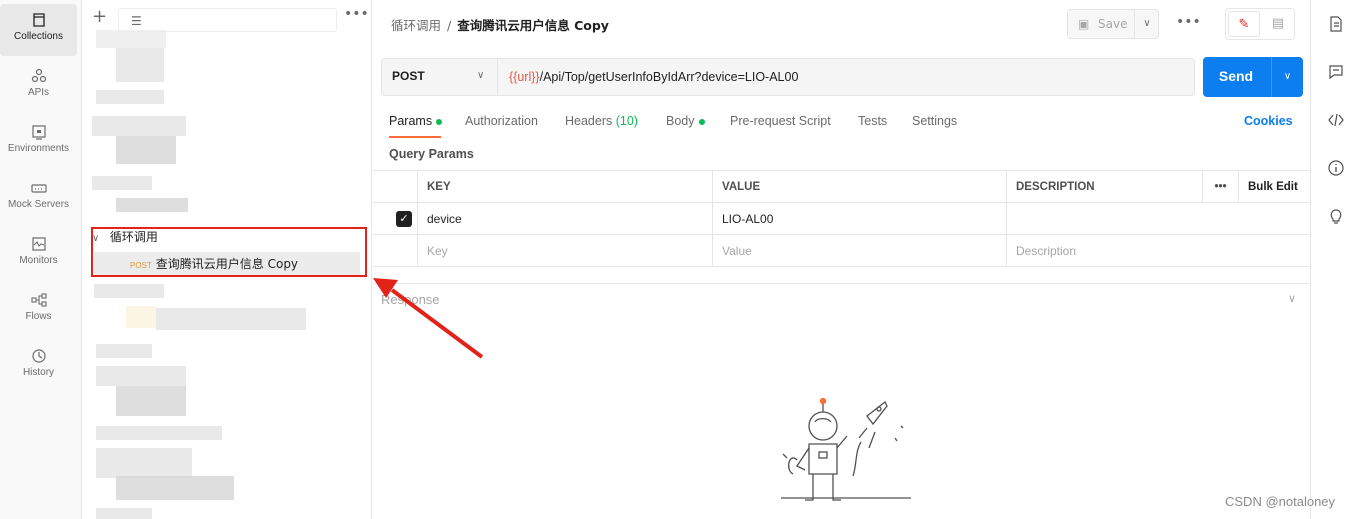  I want to click on tab-pre-request-script: Pre-request Script, so click(780, 121).